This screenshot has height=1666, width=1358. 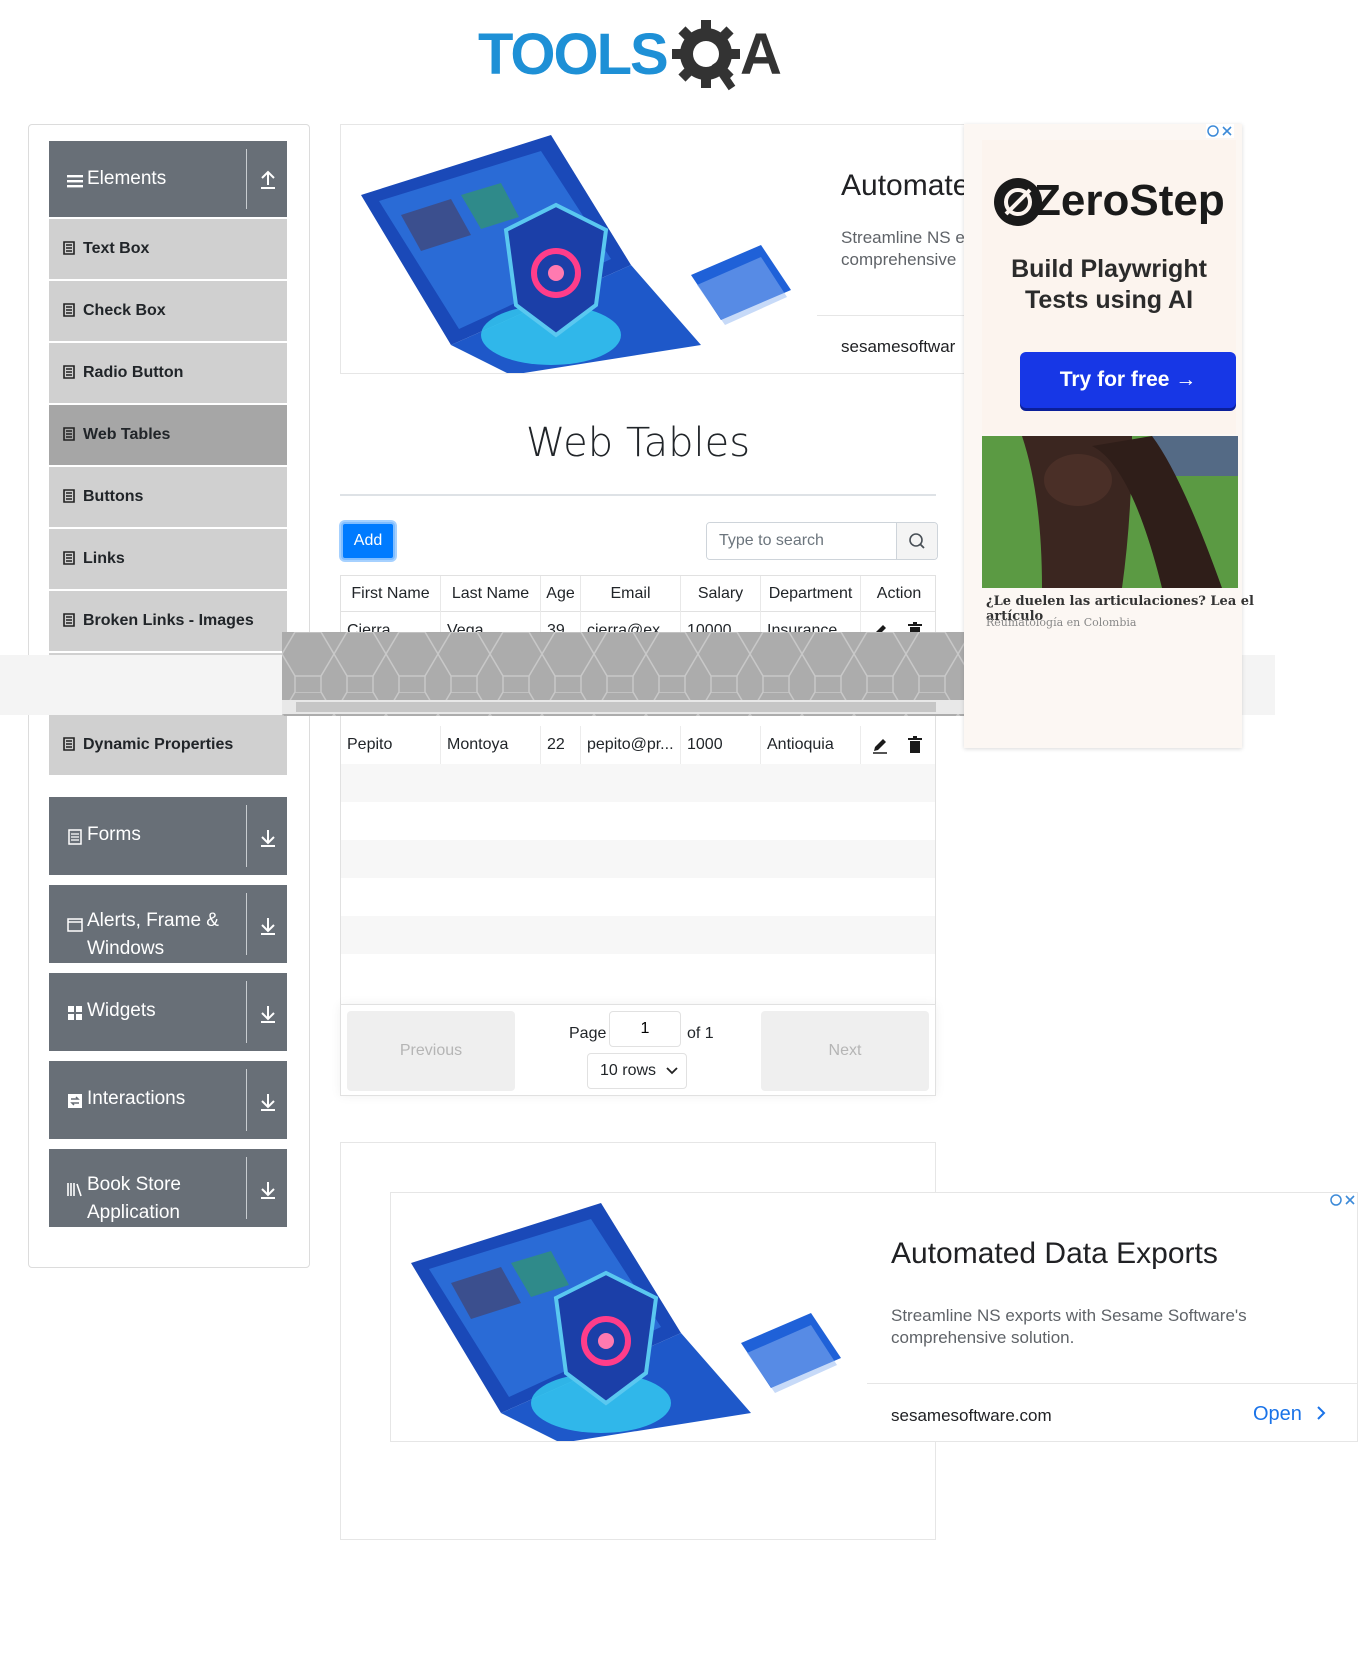 I want to click on col-department: Department, so click(x=811, y=594).